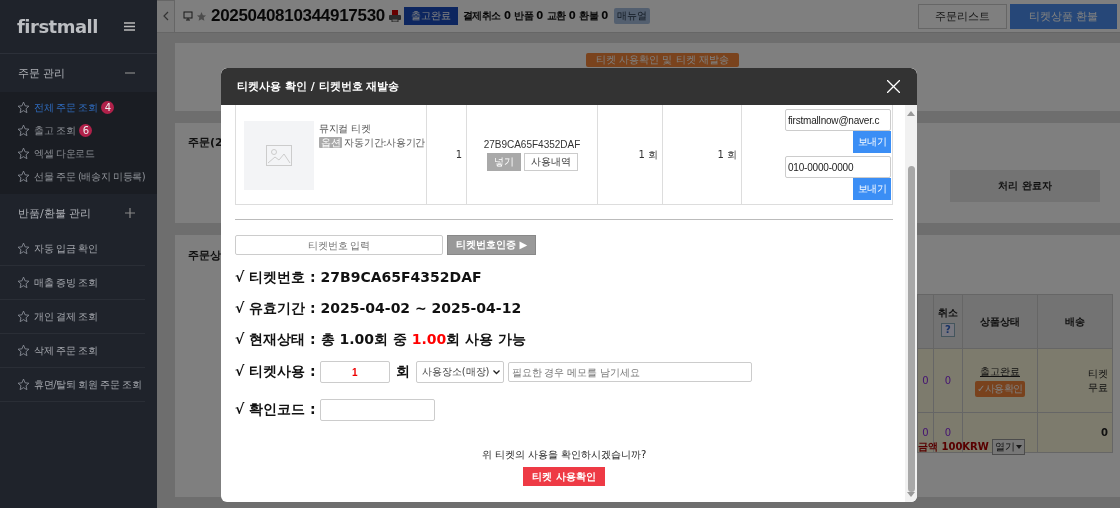 The width and height of the screenshot is (1120, 508). I want to click on scrollbar, so click(911, 303).